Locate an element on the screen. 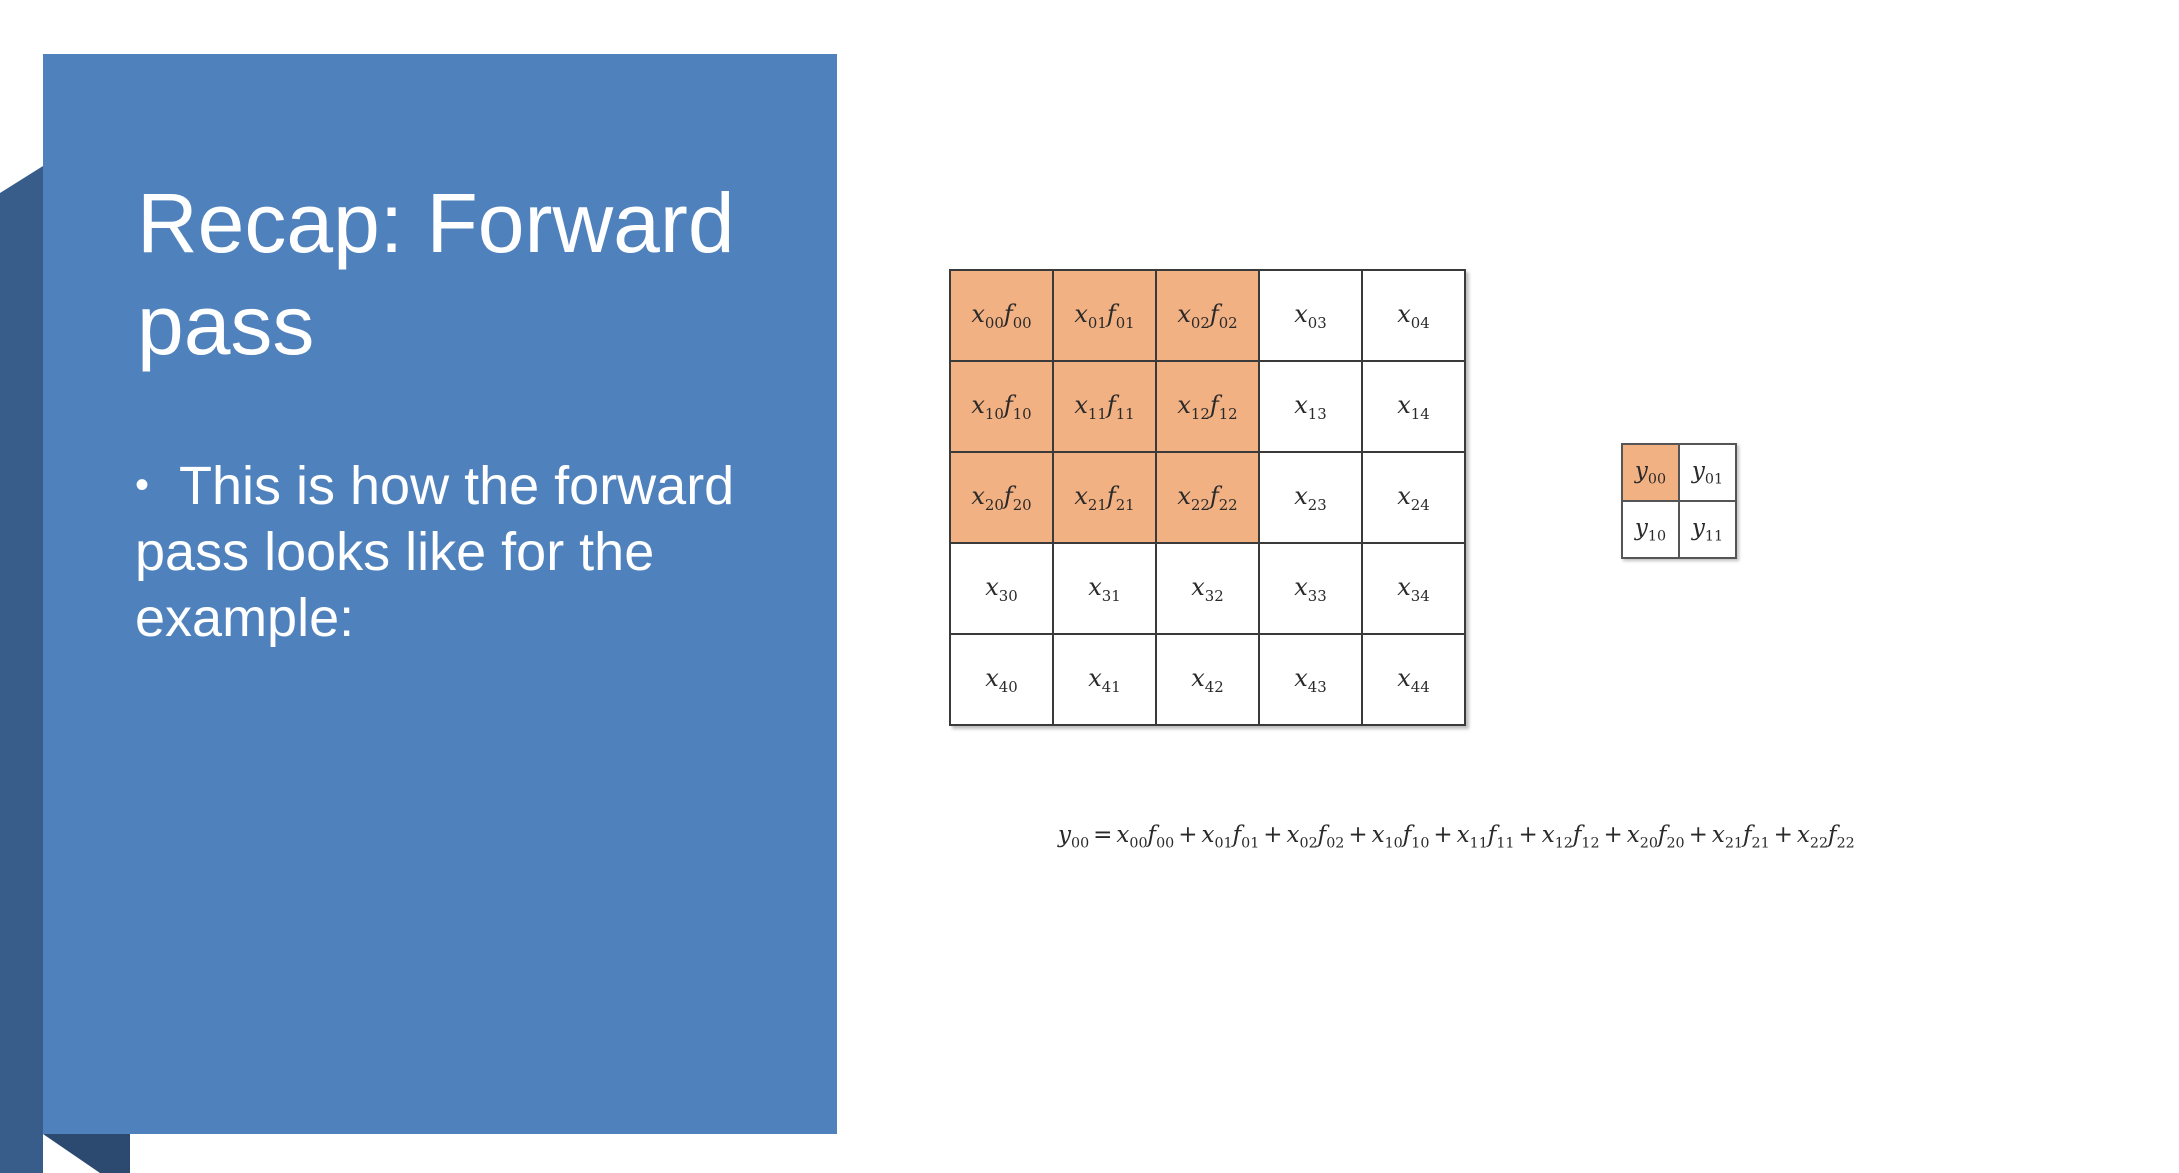 This screenshot has height=1173, width=2179. grid-cell: x22 f22 is located at coordinates (1208, 498).